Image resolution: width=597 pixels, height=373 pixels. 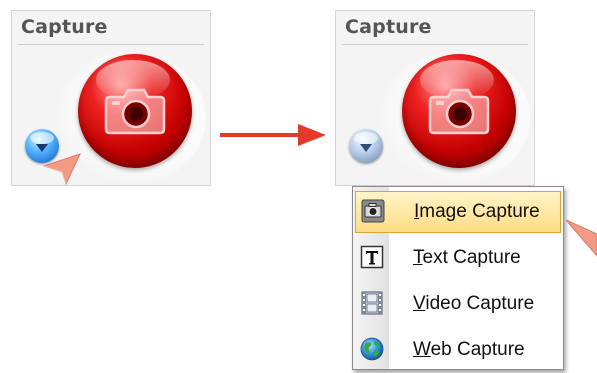 What do you see at coordinates (469, 349) in the screenshot?
I see `menu-item-label: Web Capture` at bounding box center [469, 349].